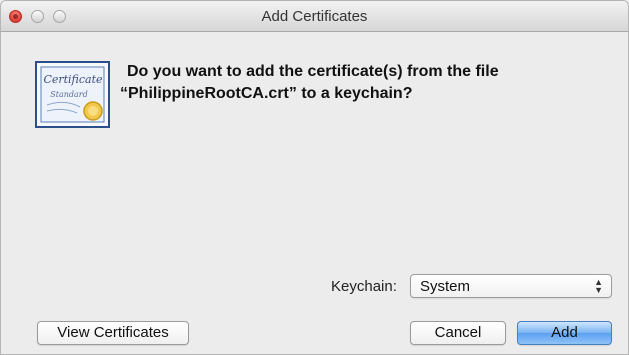 Image resolution: width=629 pixels, height=355 pixels. Describe the element at coordinates (113, 333) in the screenshot. I see `view-certificates-button: View Certificates` at that location.